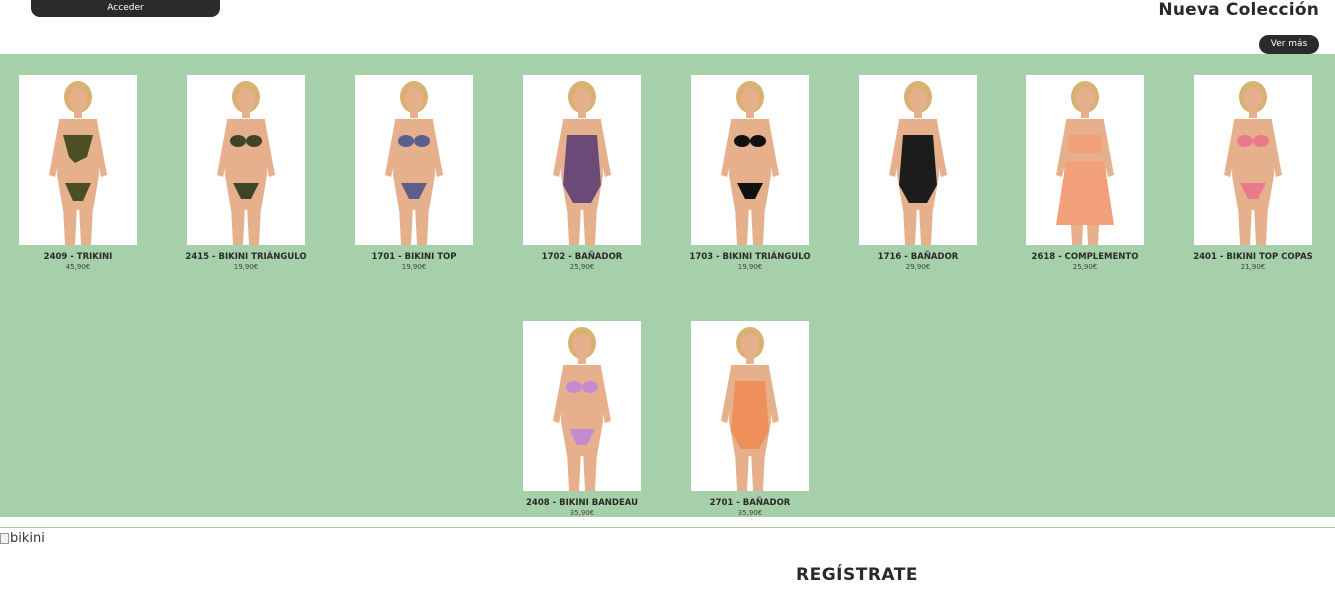  Describe the element at coordinates (1085, 257) in the screenshot. I see `product-name: 2618 - COMPLEMENTO` at that location.